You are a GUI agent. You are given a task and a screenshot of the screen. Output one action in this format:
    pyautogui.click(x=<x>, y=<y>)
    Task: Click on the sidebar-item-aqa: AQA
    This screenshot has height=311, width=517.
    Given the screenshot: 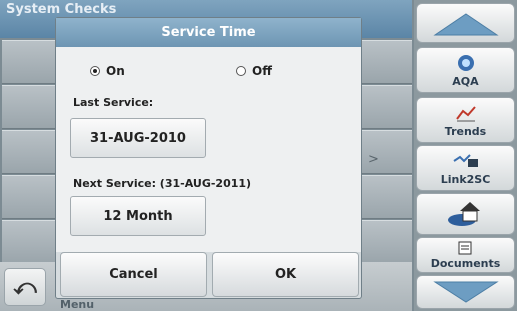 What is the action you would take?
    pyautogui.click(x=465, y=70)
    